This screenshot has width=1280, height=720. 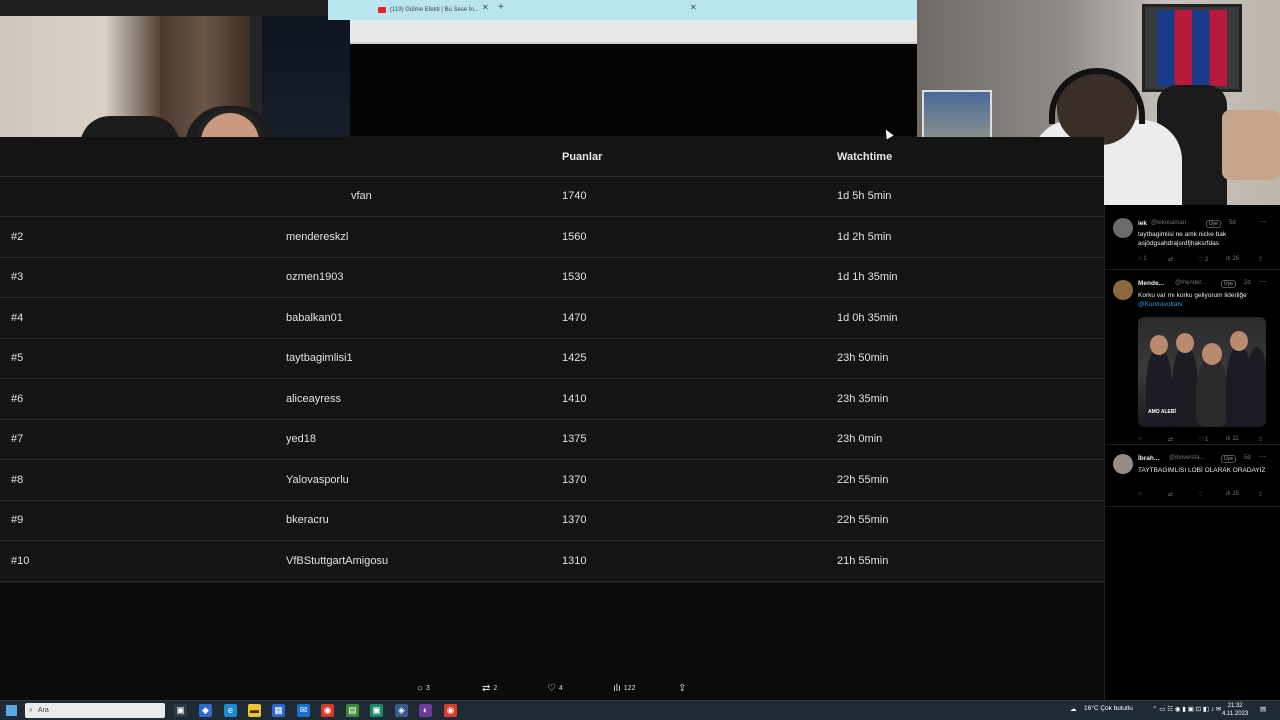 What do you see at coordinates (560, 688) in the screenshot?
I see `like-count: 4` at bounding box center [560, 688].